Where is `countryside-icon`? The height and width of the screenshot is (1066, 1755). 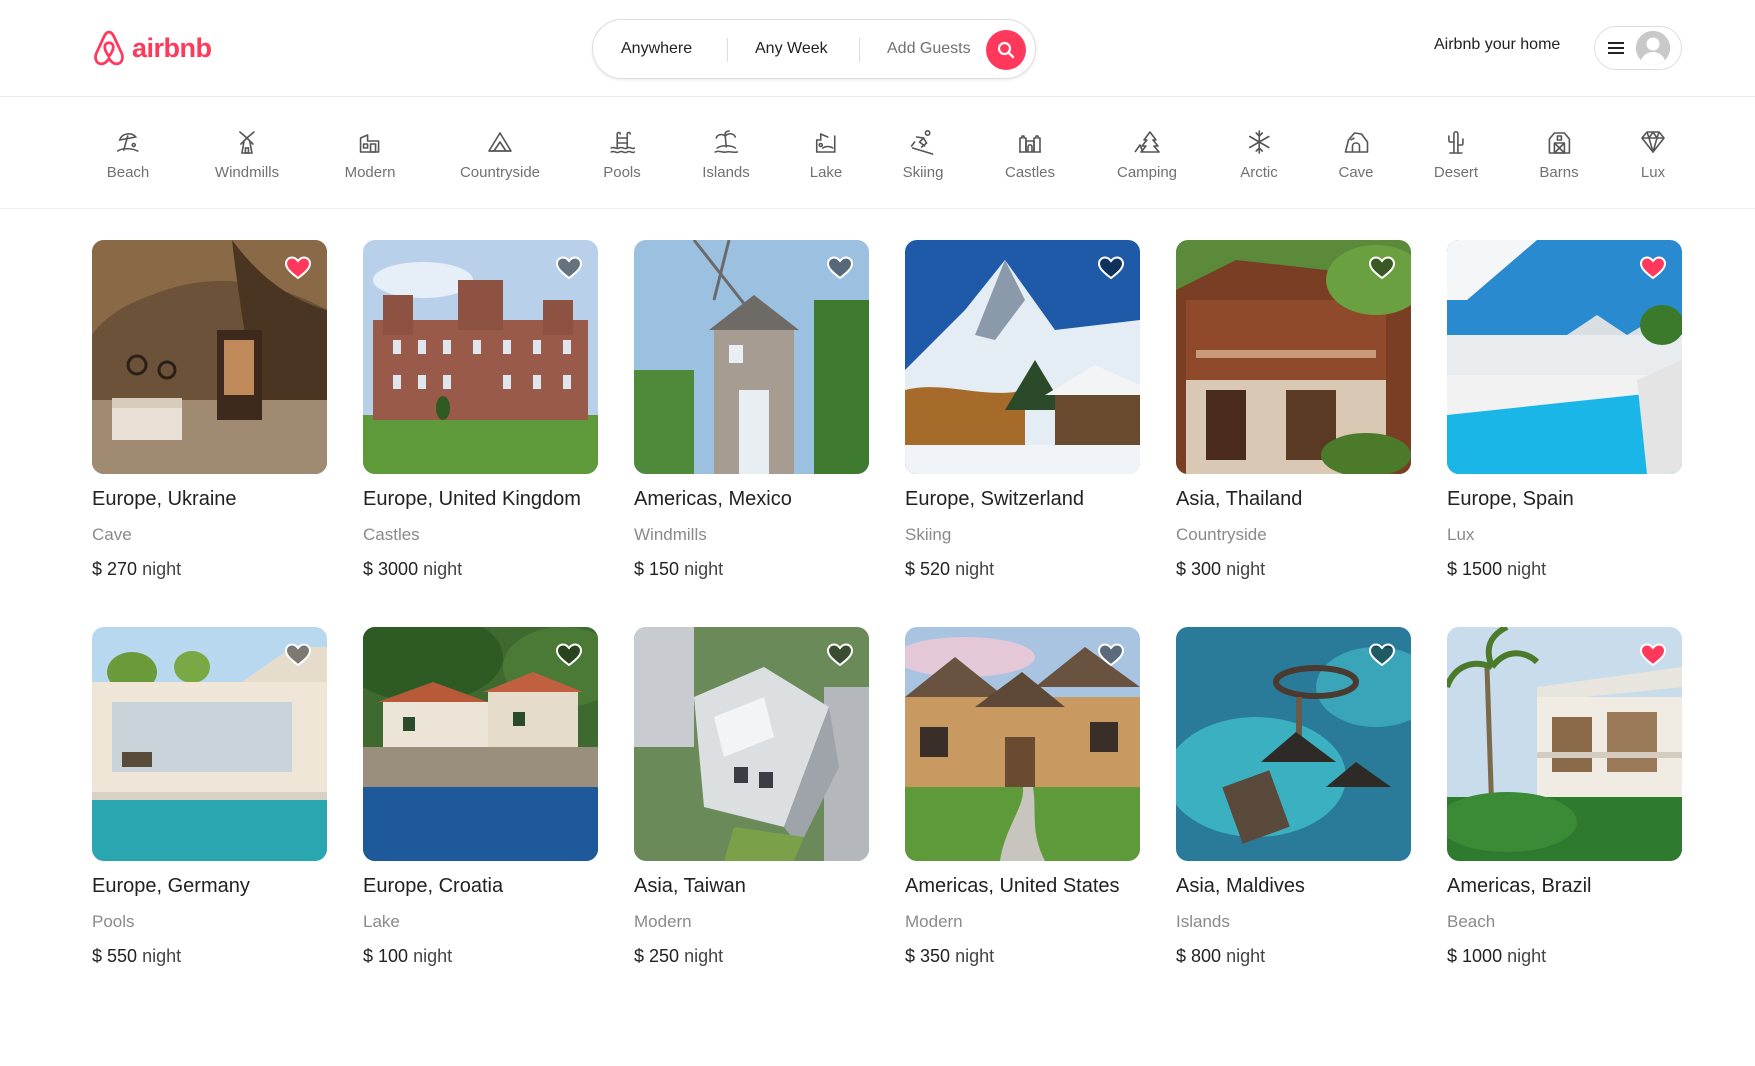
countryside-icon is located at coordinates (500, 142).